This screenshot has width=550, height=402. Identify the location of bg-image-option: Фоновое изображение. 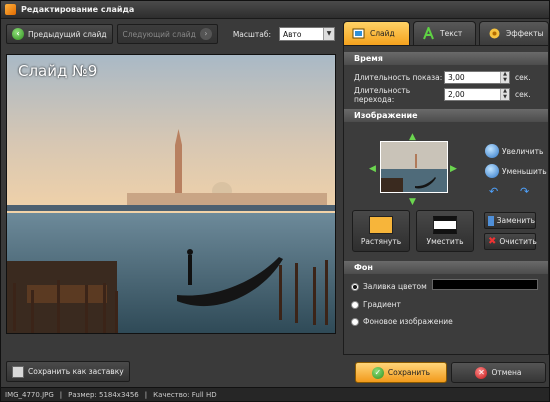
(402, 321).